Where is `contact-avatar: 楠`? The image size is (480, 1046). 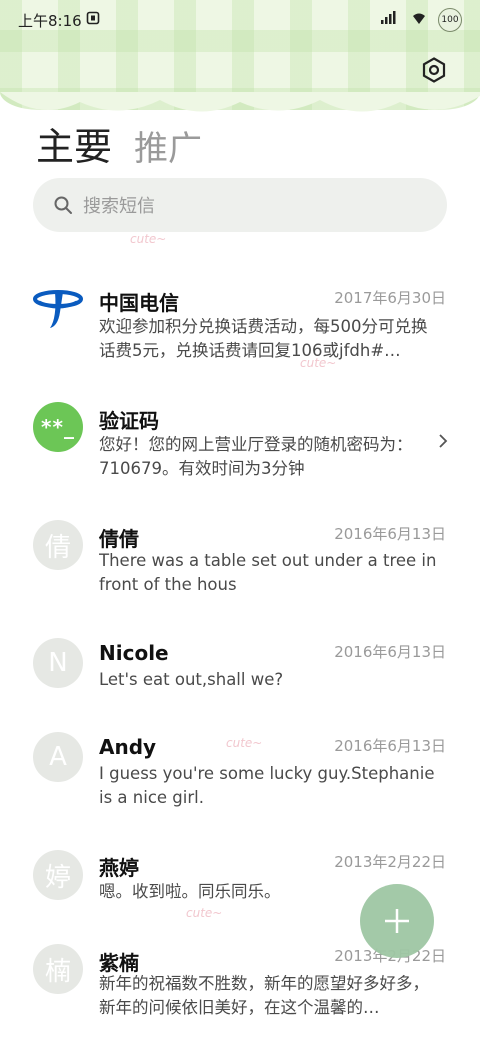
contact-avatar: 楠 is located at coordinates (58, 969).